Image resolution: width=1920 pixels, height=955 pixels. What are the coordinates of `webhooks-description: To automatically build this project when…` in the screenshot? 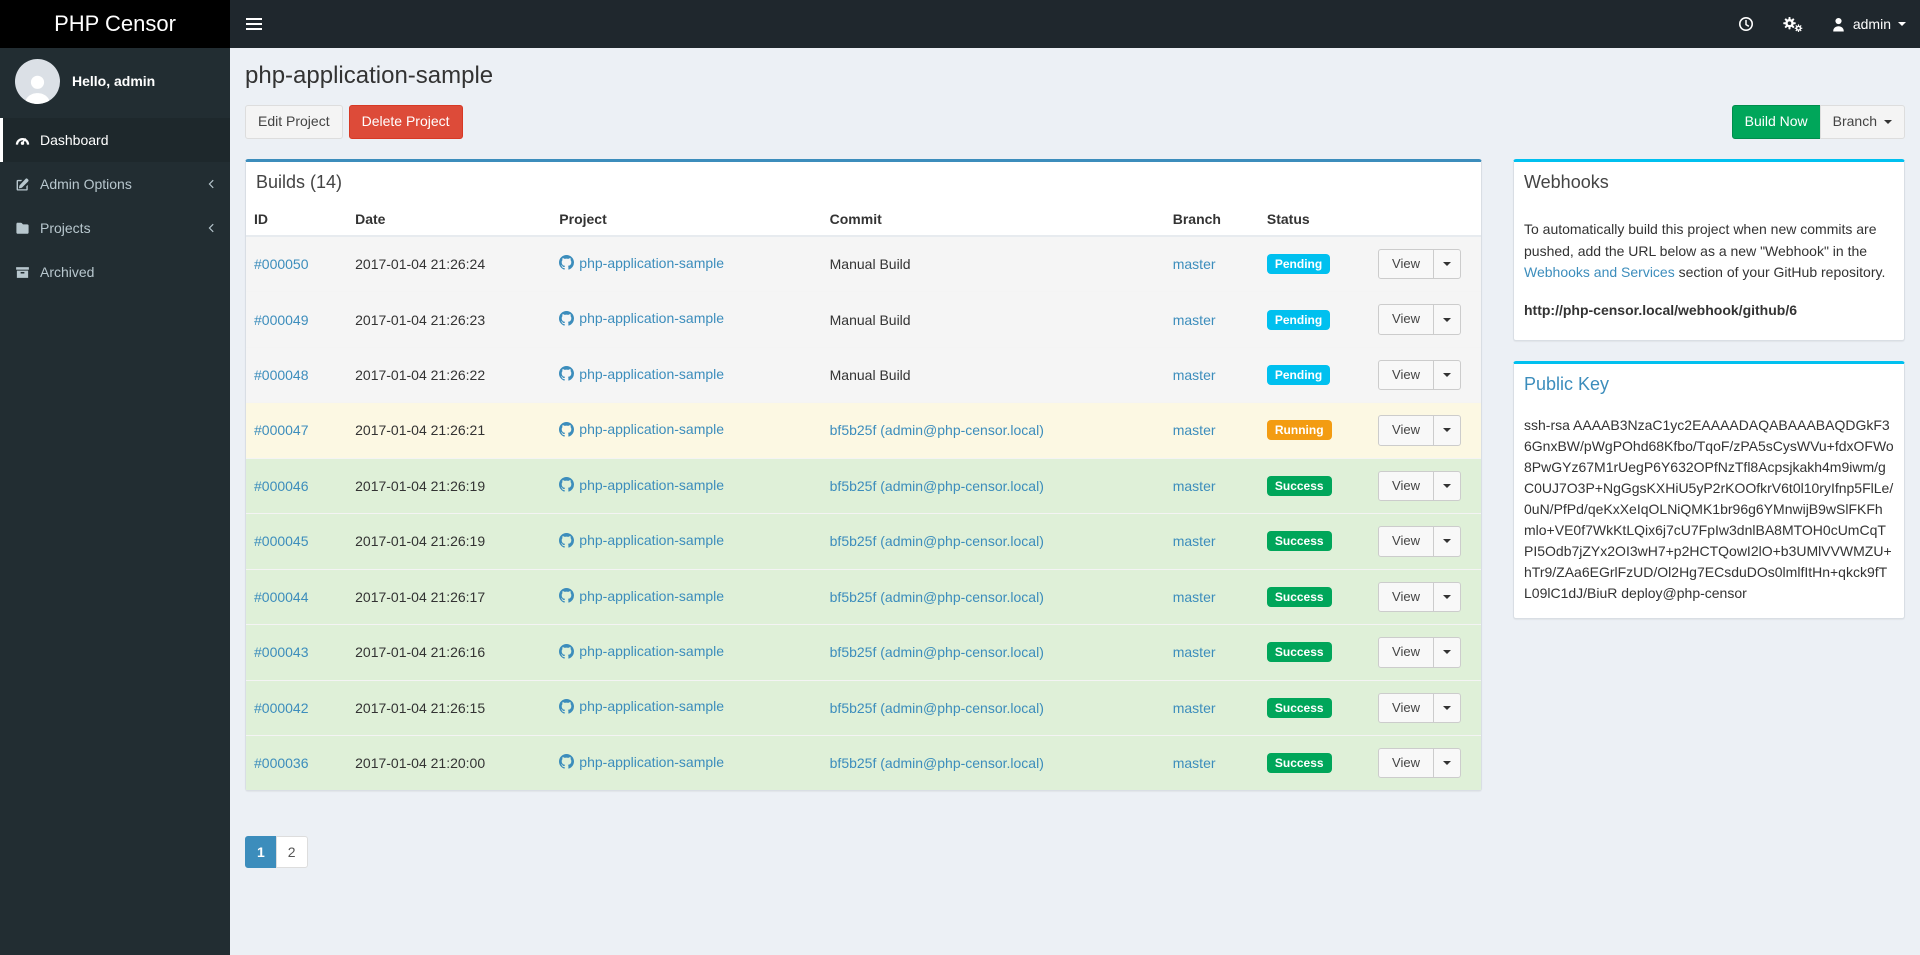 It's located at (1709, 251).